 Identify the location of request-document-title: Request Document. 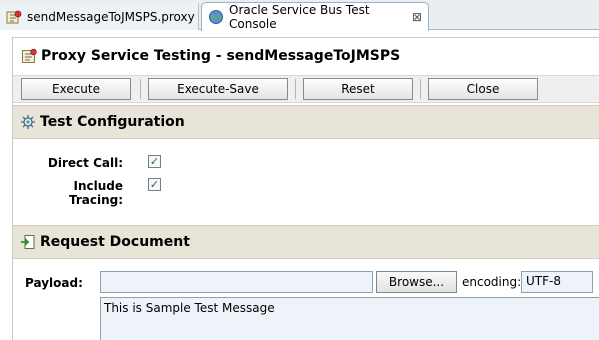
(115, 242).